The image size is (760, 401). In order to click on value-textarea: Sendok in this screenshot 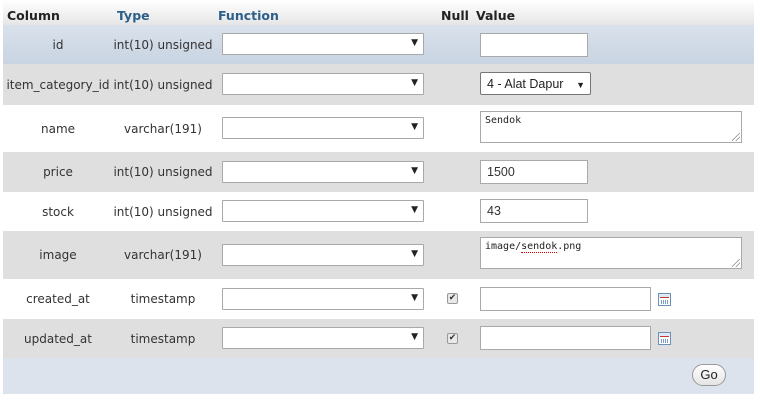, I will do `click(611, 127)`.